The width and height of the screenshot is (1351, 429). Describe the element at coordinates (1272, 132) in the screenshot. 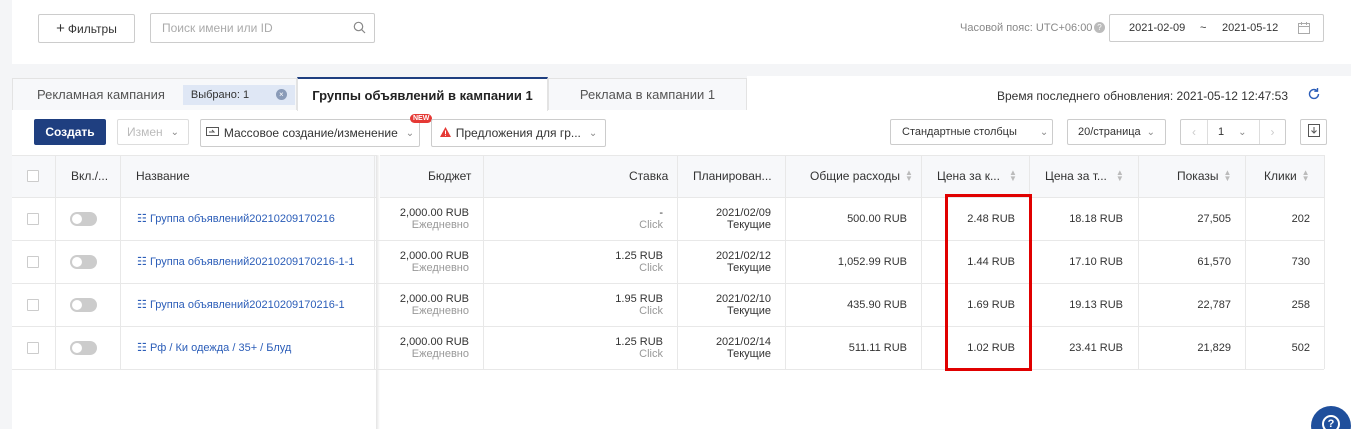

I see `next-page-icon: ›` at that location.